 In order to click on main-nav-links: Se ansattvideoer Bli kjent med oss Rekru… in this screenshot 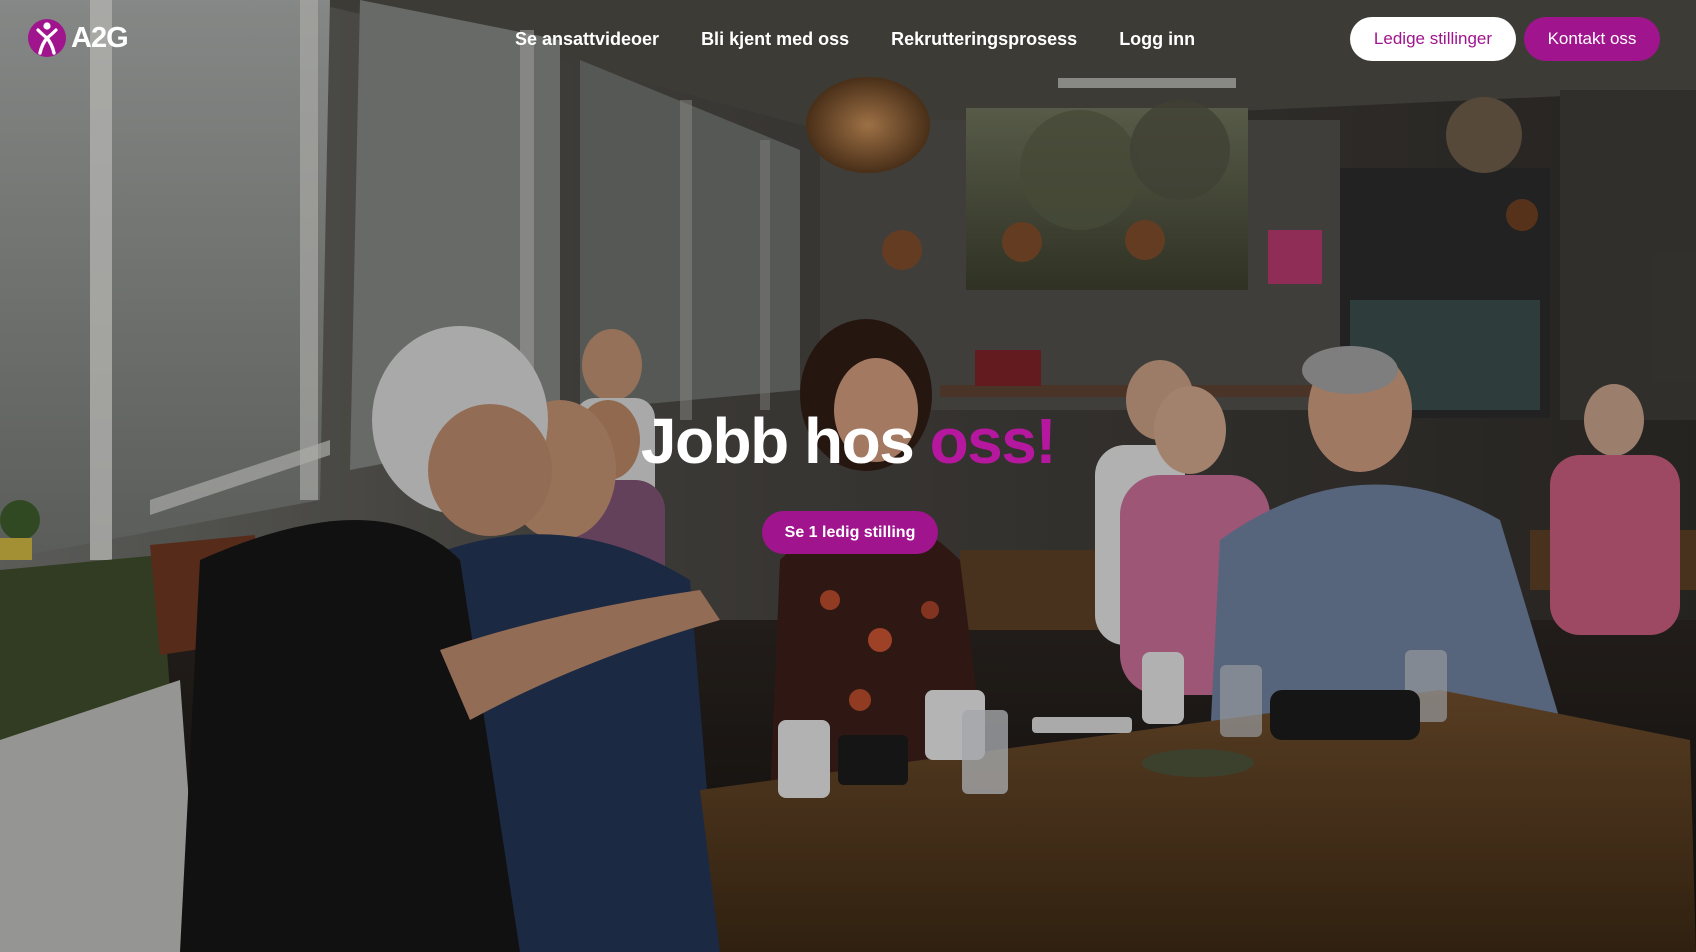, I will do `click(876, 39)`.